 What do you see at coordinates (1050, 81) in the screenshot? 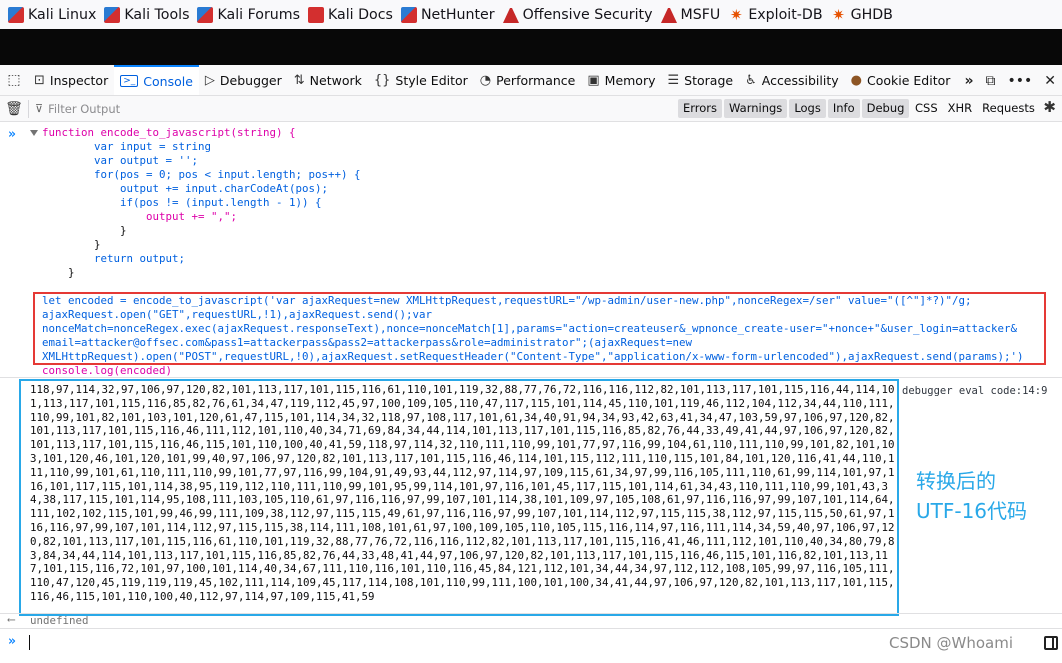
I see `close-devtools-icon: ✕` at bounding box center [1050, 81].